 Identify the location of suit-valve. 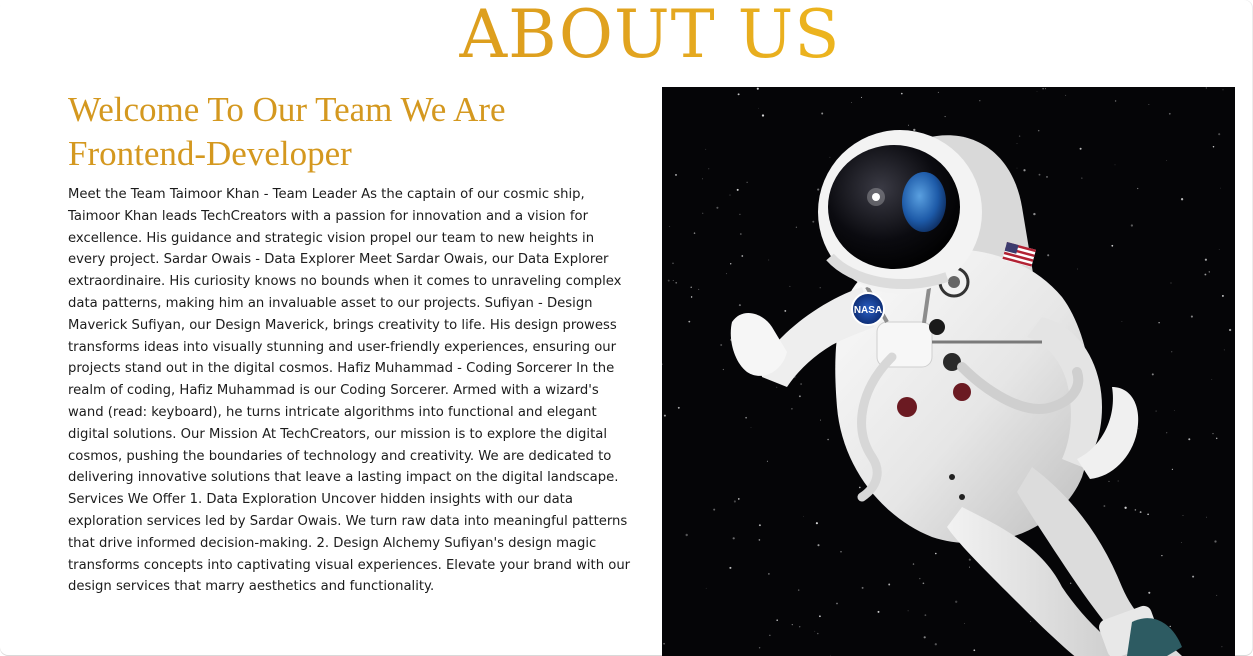
(937, 327).